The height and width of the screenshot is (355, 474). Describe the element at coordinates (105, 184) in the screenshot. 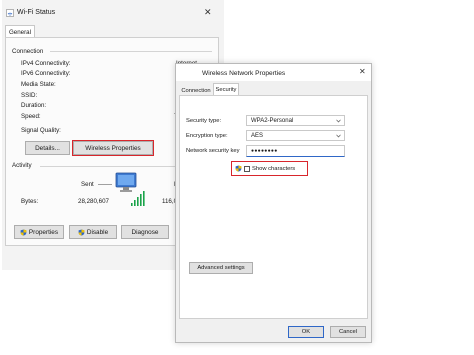

I see `sent-line` at that location.